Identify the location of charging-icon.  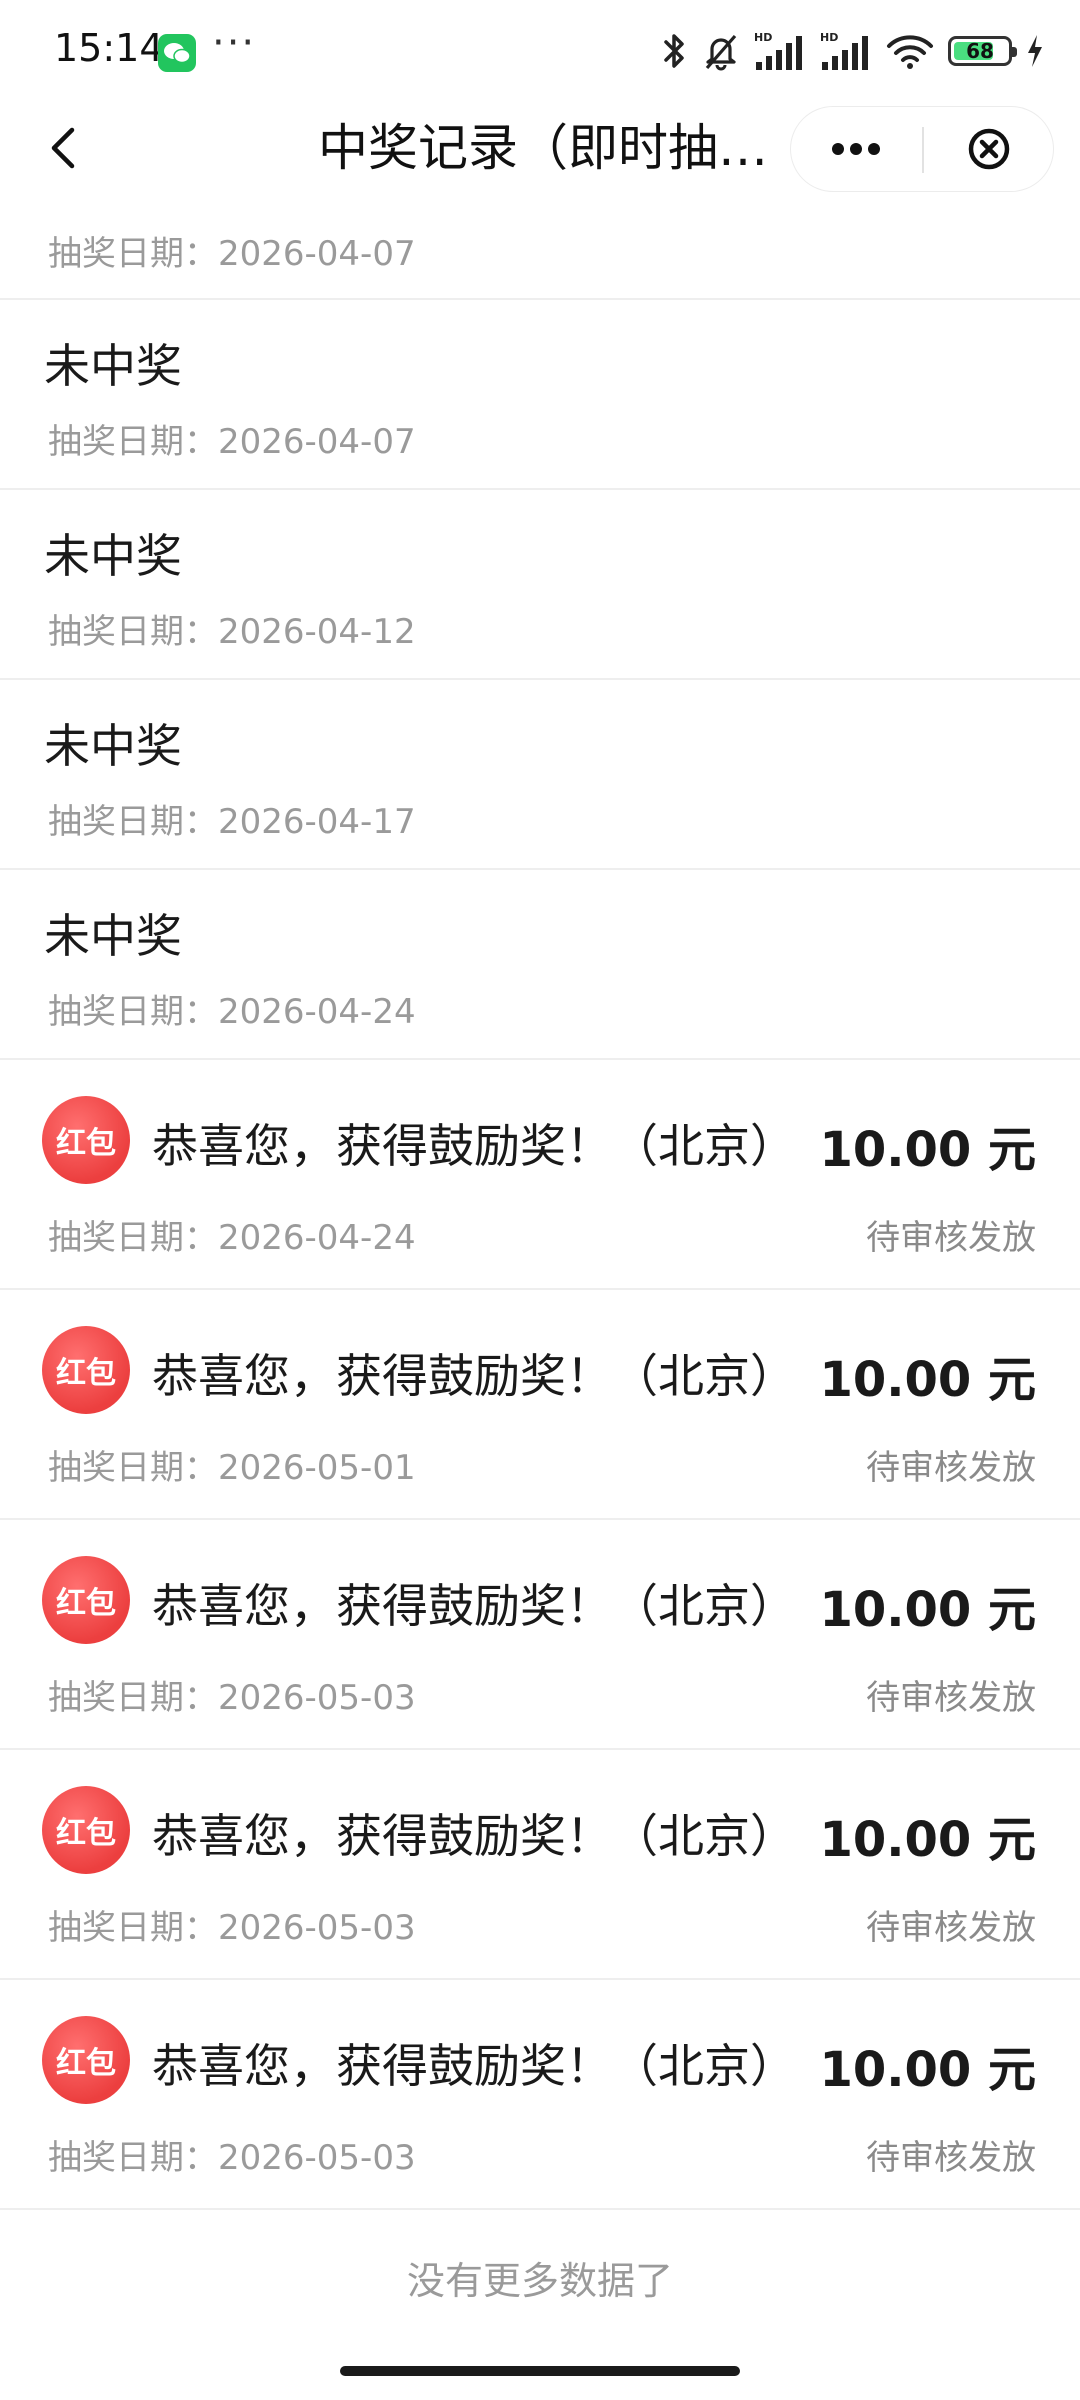
(1035, 51).